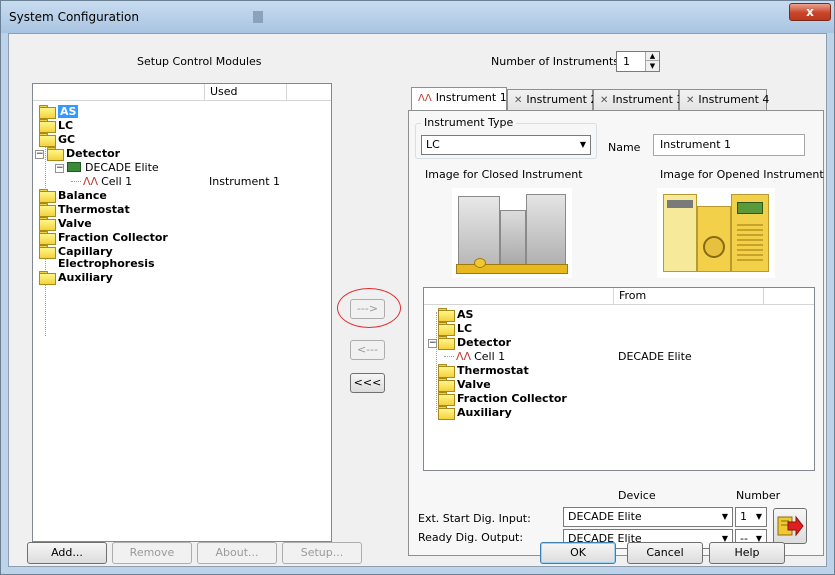 This screenshot has width=835, height=575. What do you see at coordinates (66, 125) in the screenshot?
I see `tree-item-label: LC` at bounding box center [66, 125].